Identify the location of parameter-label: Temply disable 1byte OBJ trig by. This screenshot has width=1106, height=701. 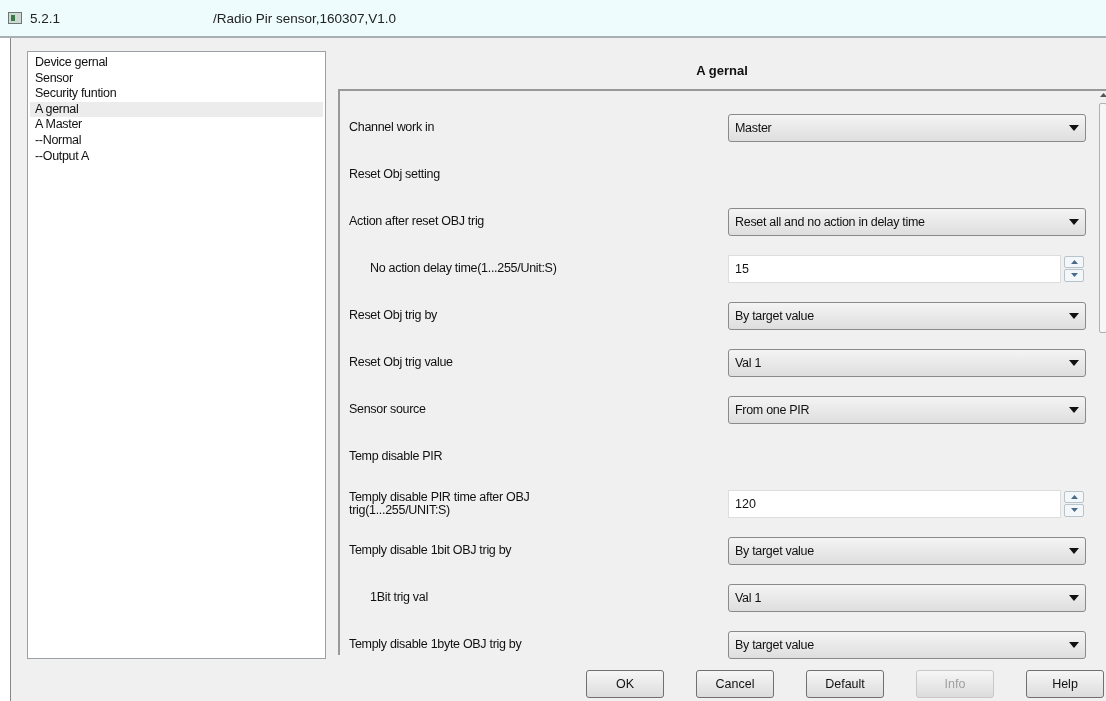
(436, 644).